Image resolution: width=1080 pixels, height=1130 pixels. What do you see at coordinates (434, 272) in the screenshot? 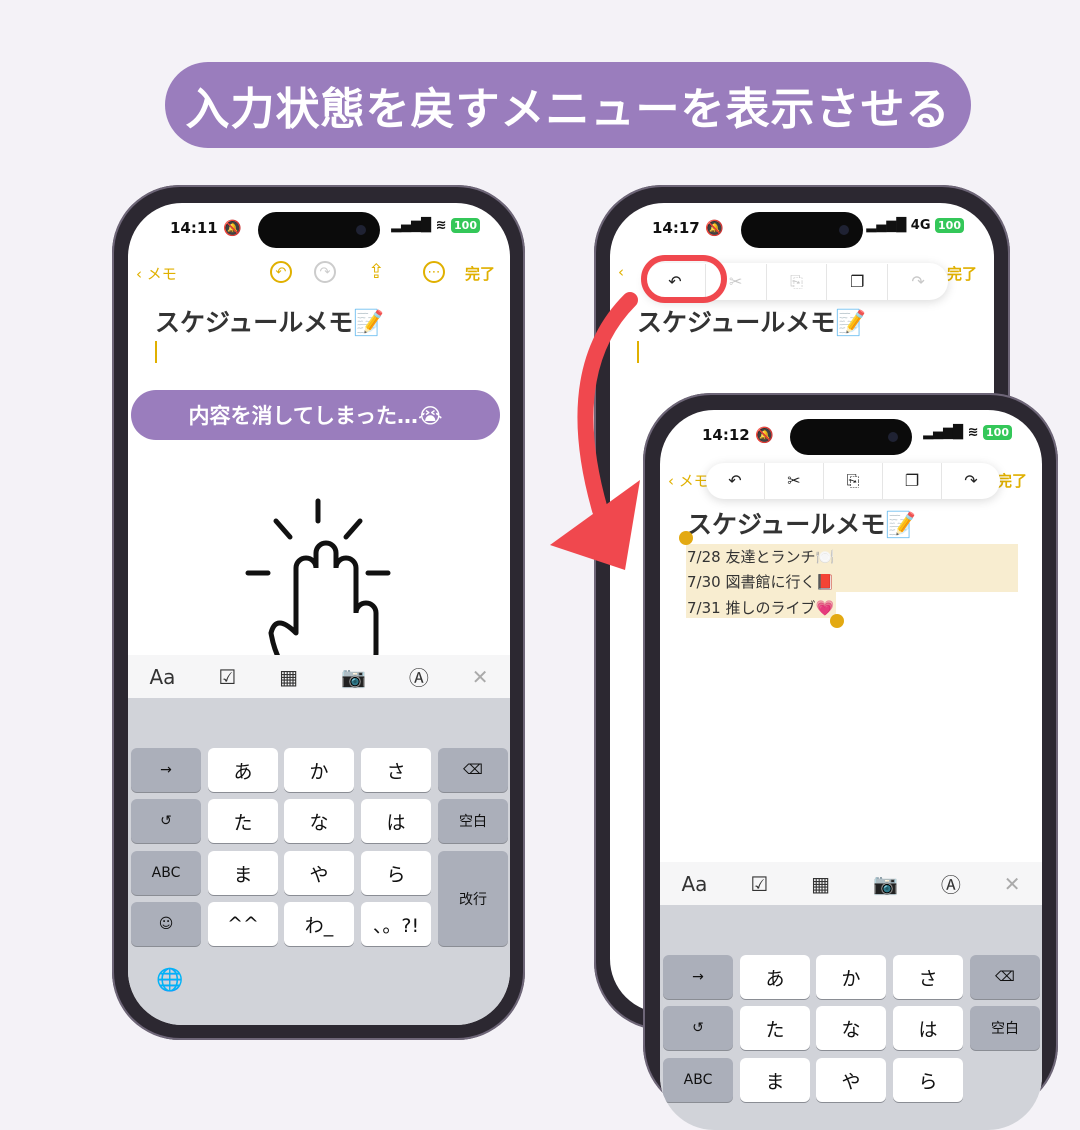
I see `more-icon: ⋯` at bounding box center [434, 272].